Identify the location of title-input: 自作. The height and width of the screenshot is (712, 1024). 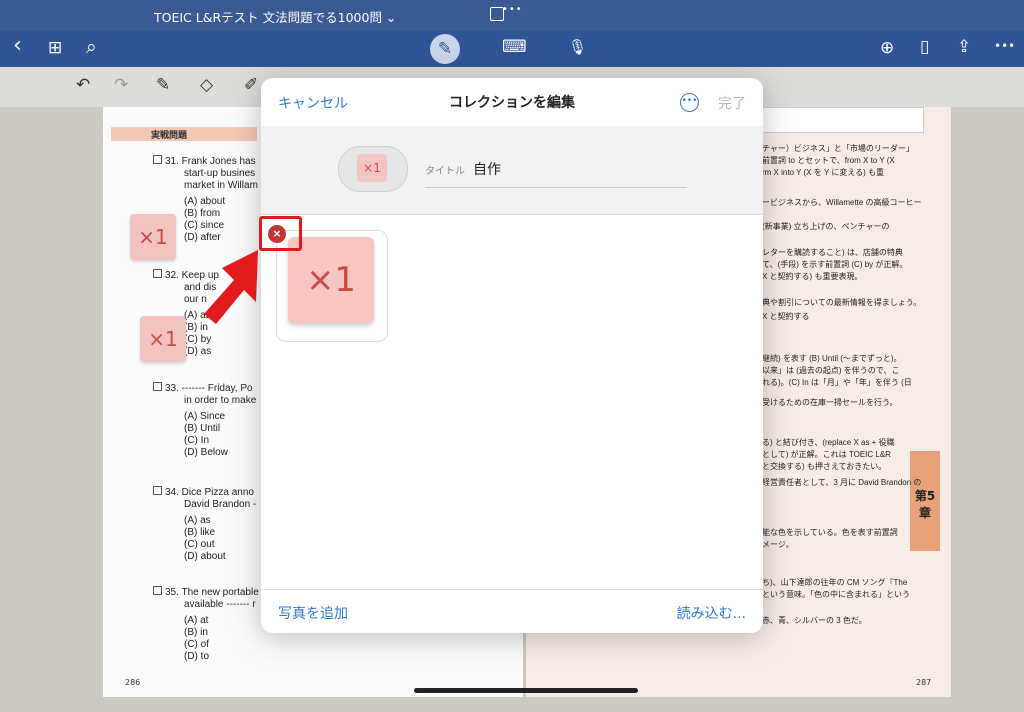
(487, 169).